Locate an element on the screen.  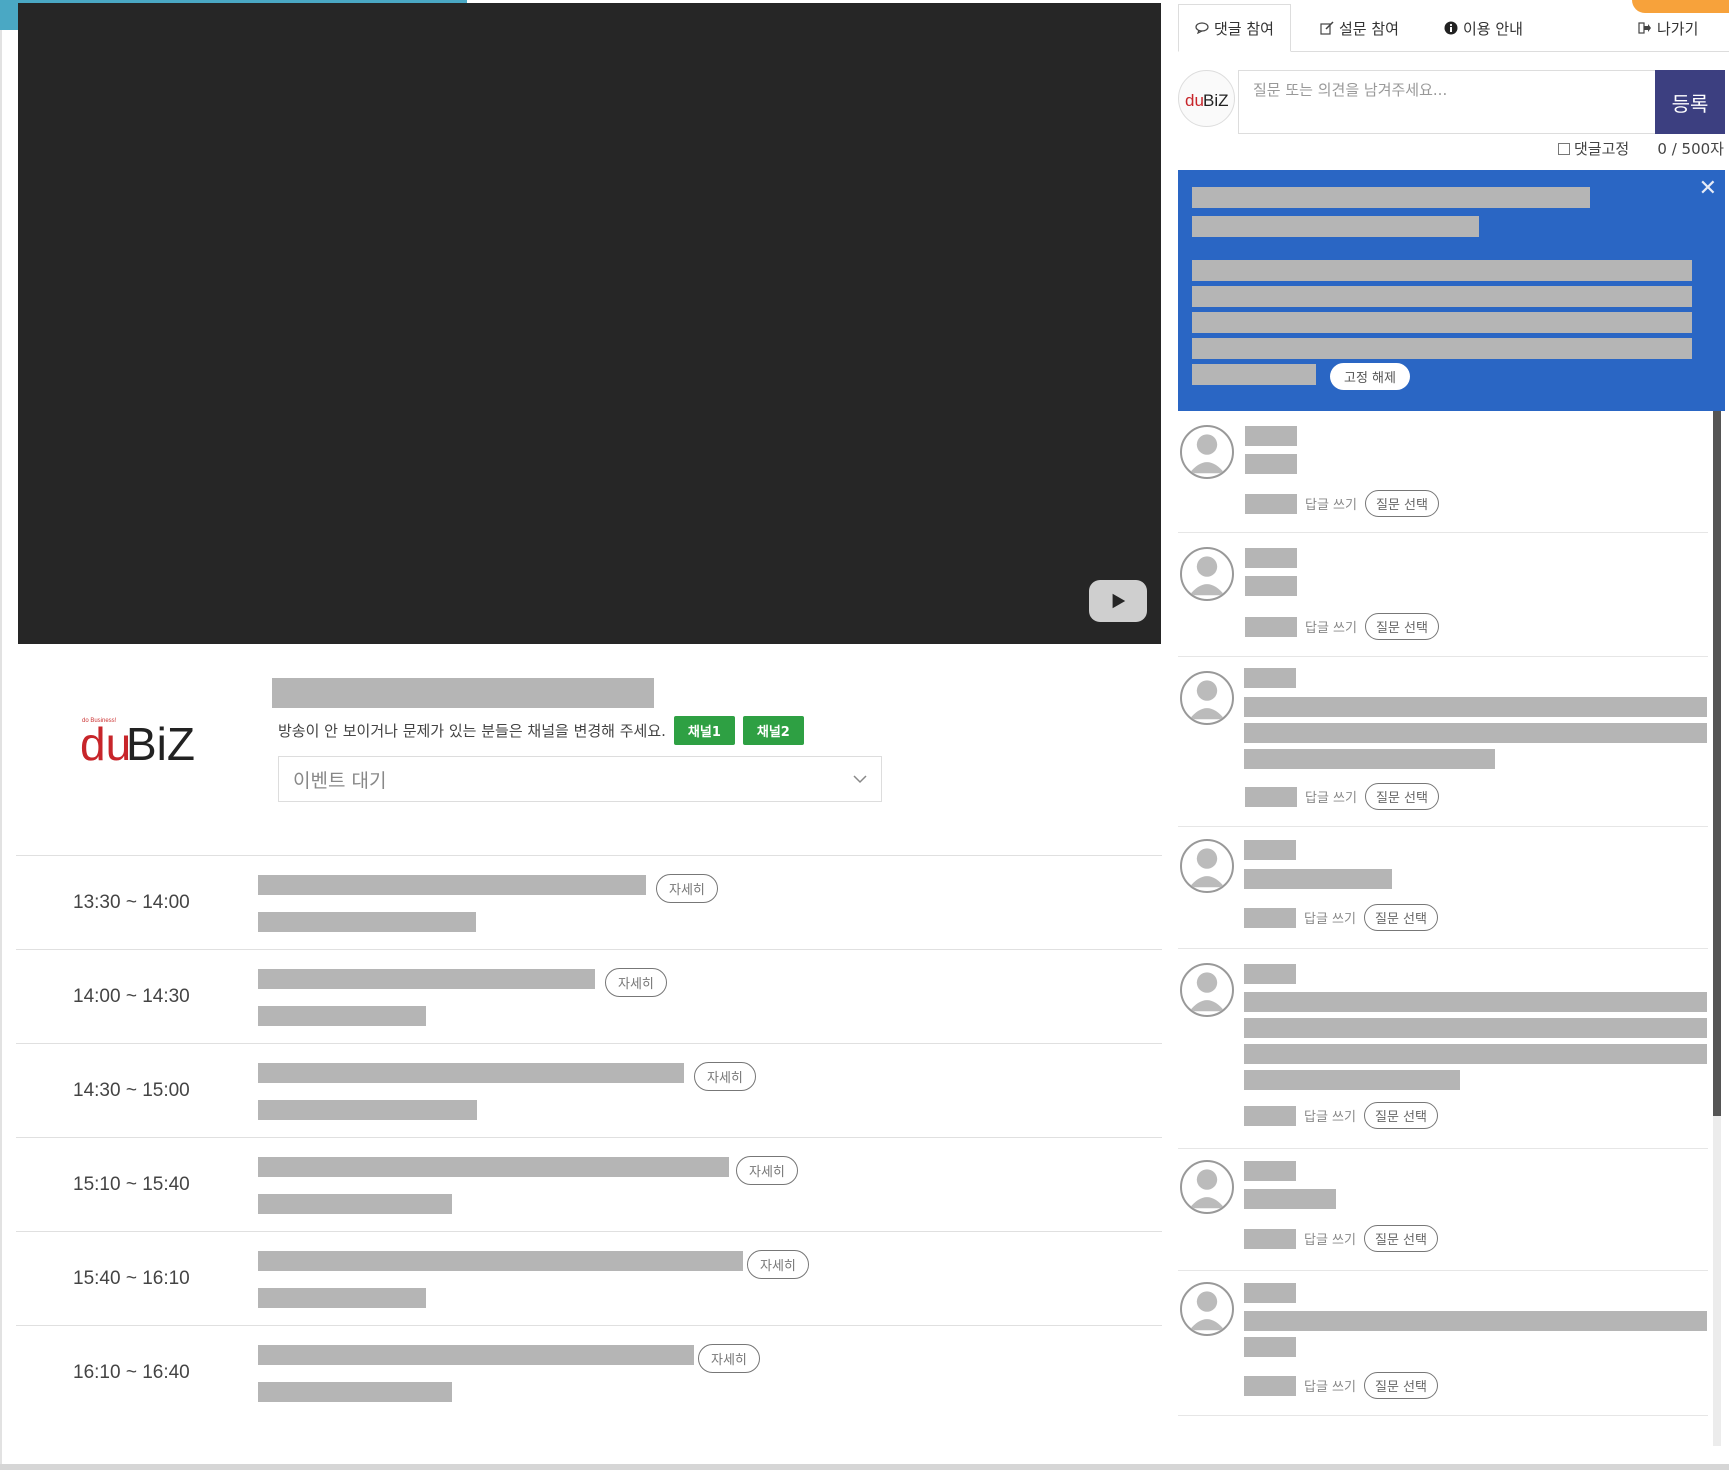
channel-1-button: 채널1 is located at coordinates (704, 730).